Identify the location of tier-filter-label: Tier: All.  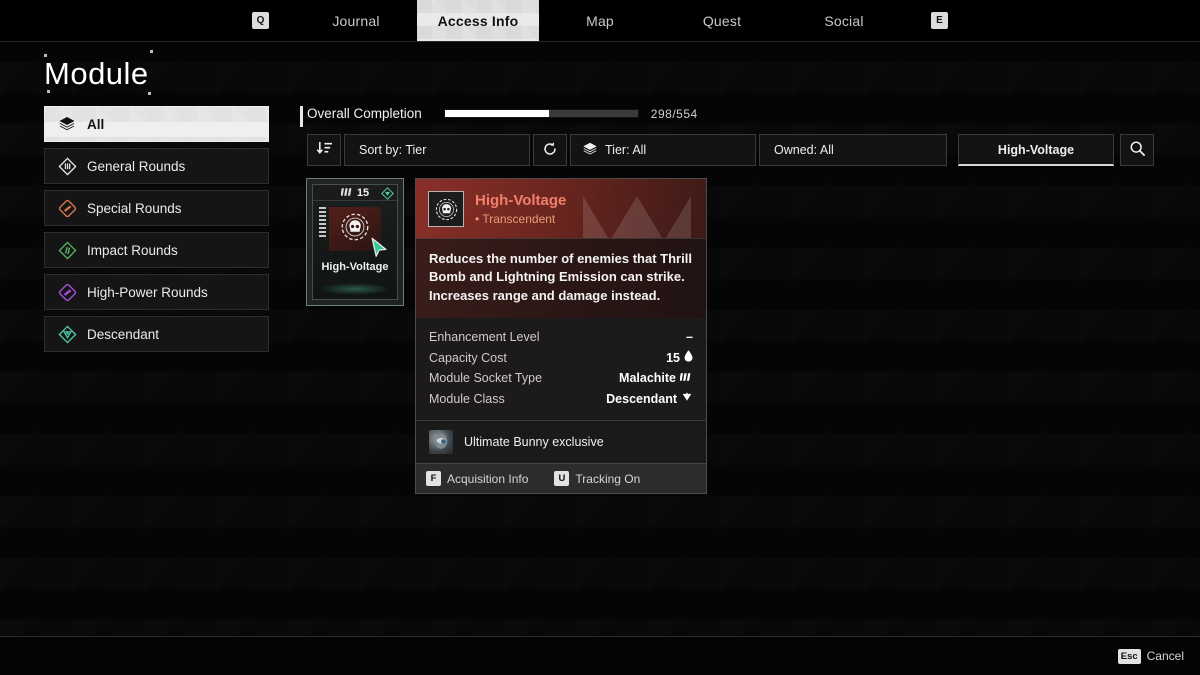
(626, 150).